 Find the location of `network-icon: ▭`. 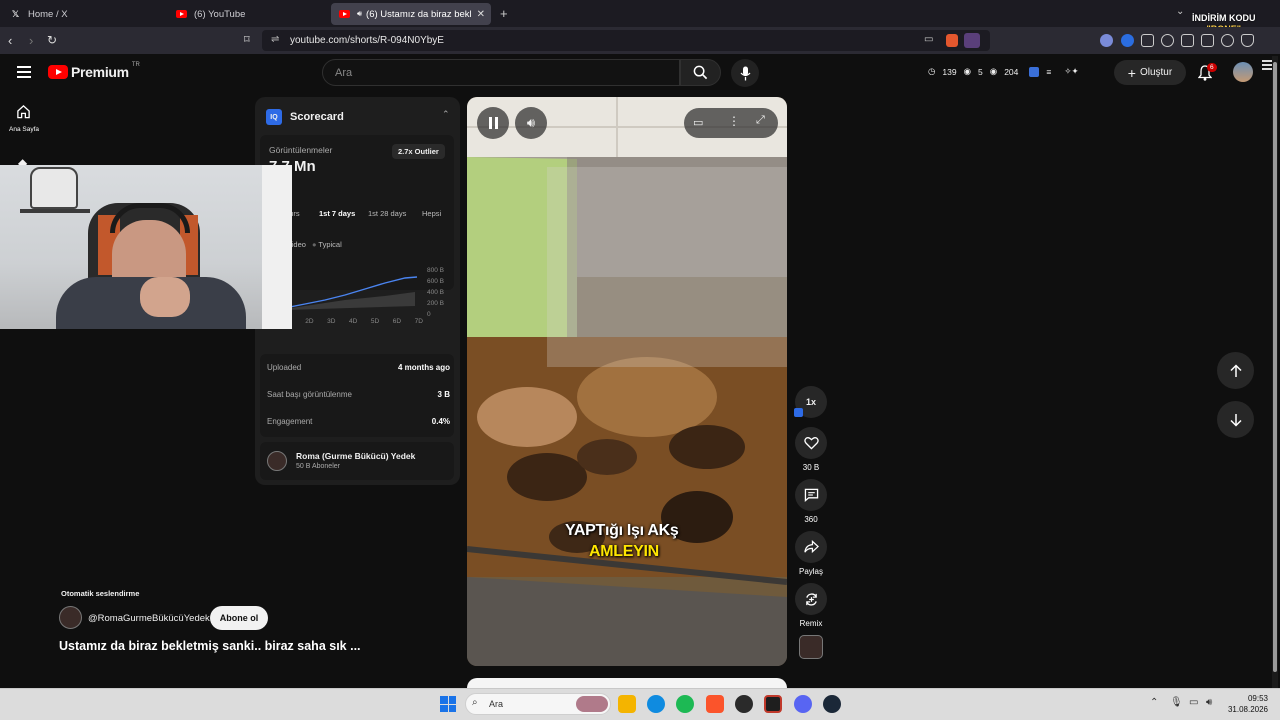

network-icon: ▭ is located at coordinates (1193, 702).